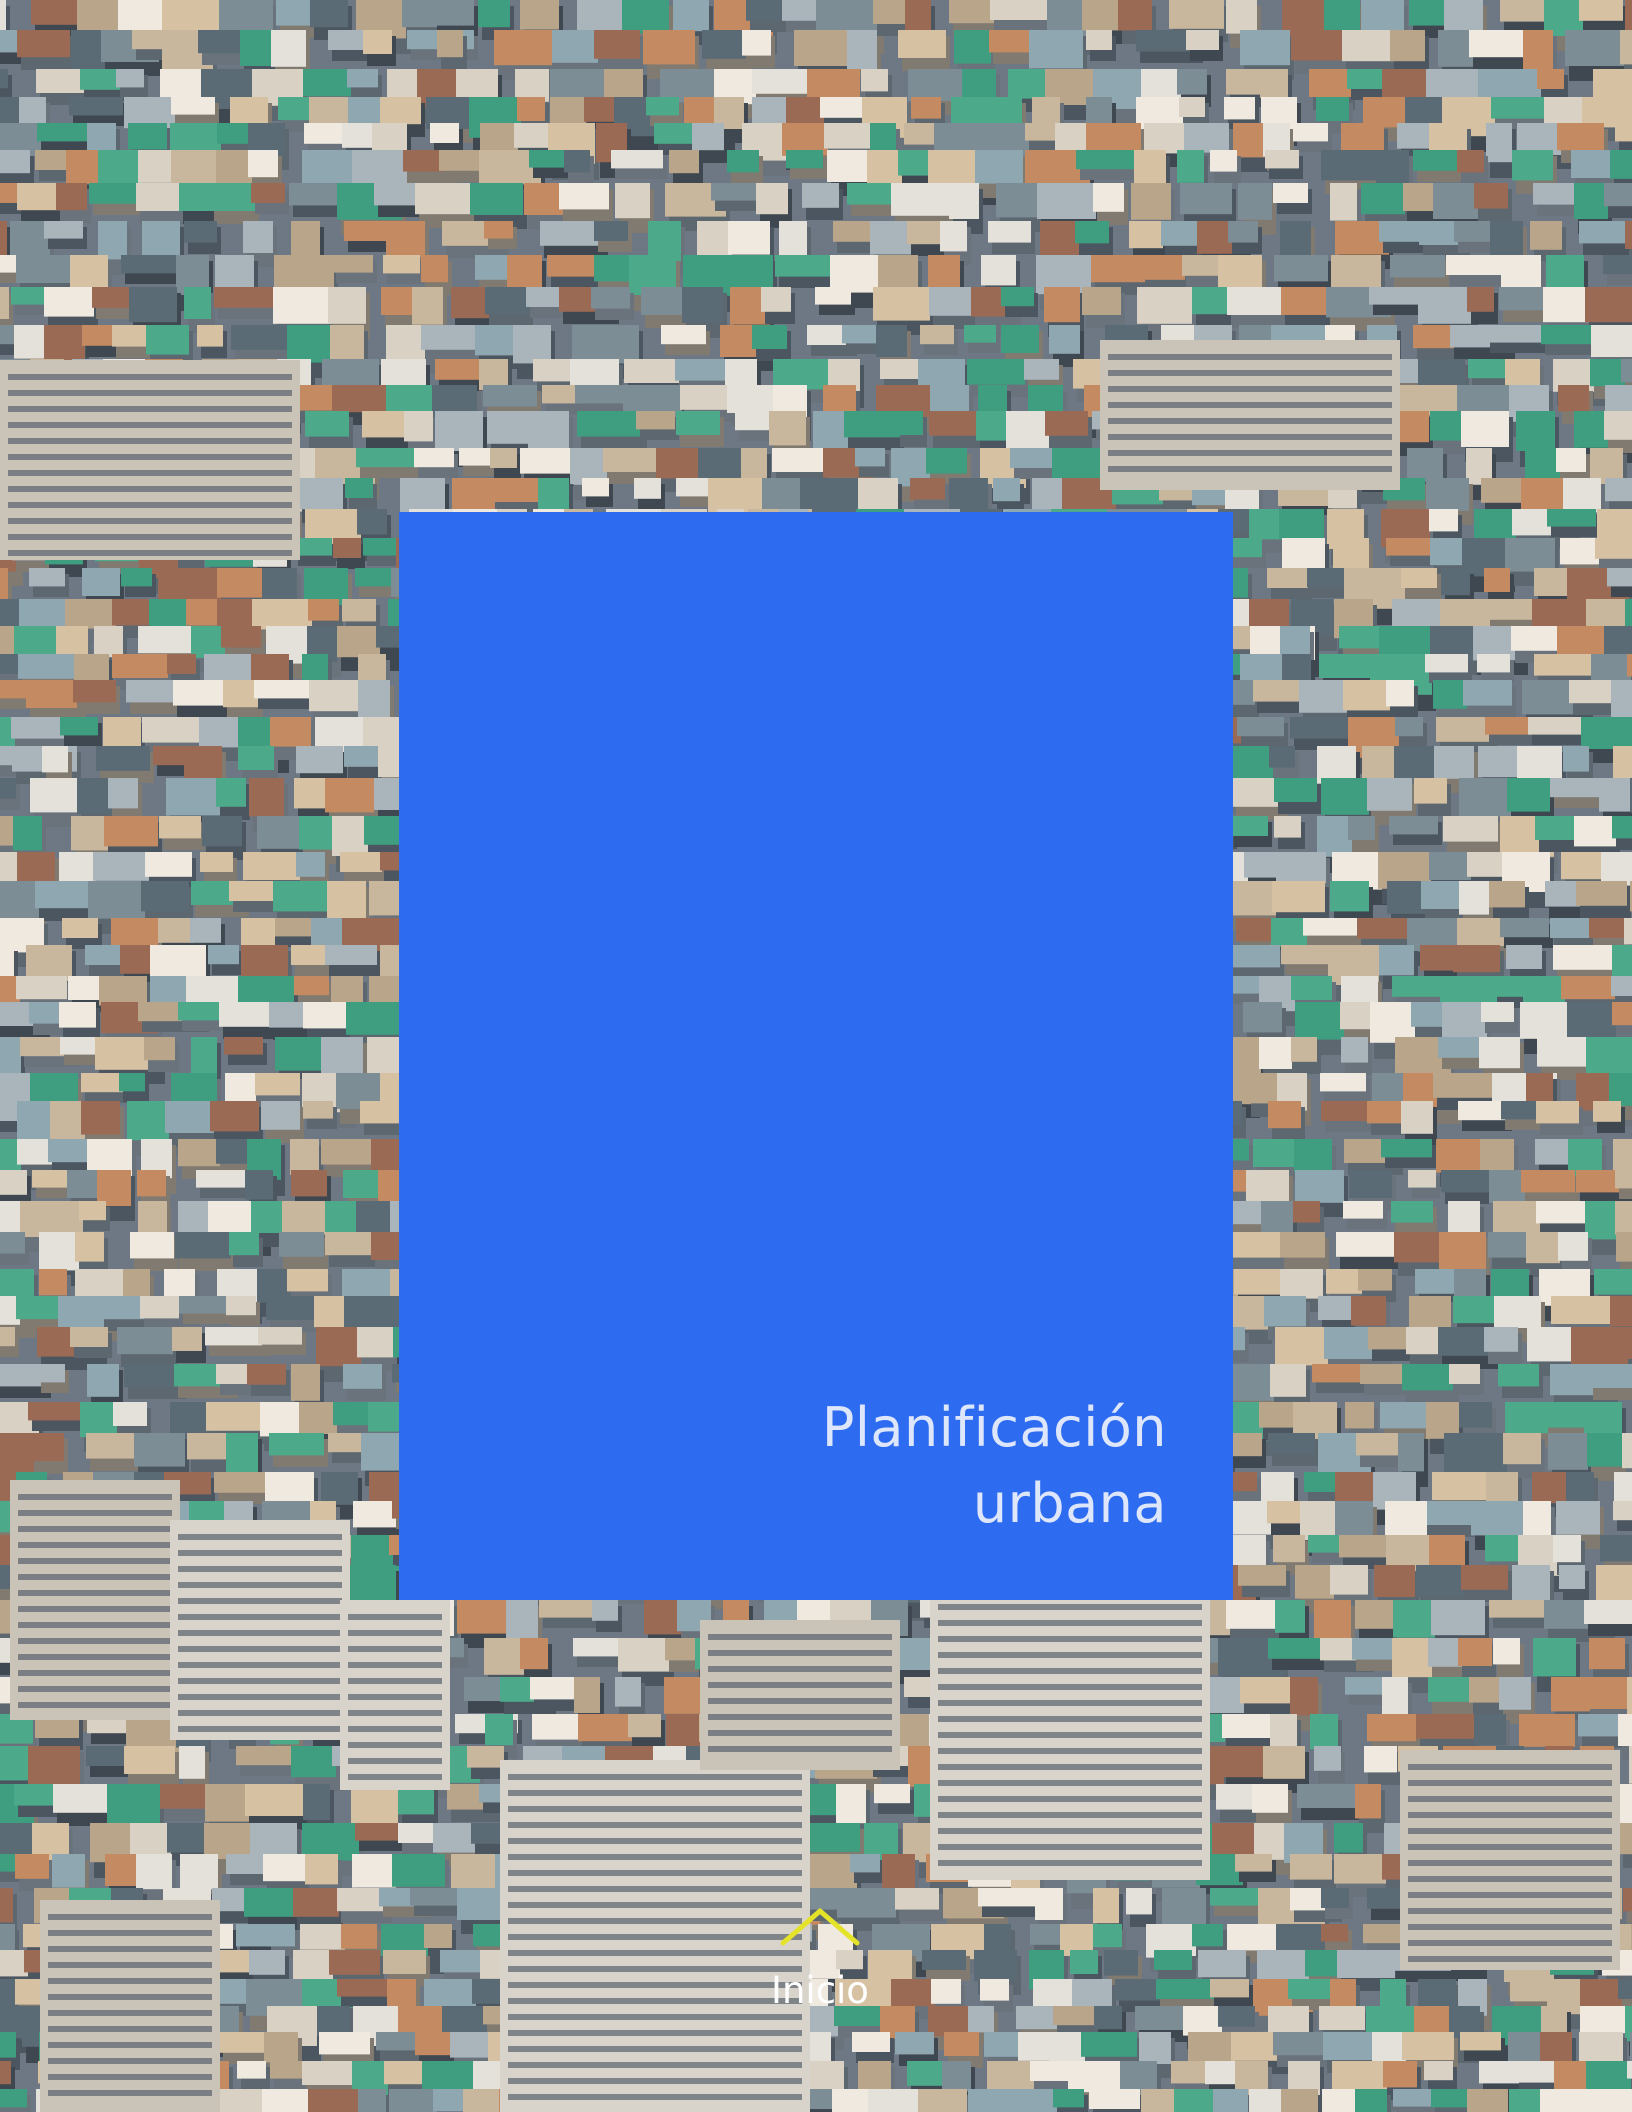 The width and height of the screenshot is (1632, 2112). What do you see at coordinates (994, 1466) in the screenshot?
I see `cover-title: Planificación urbana` at bounding box center [994, 1466].